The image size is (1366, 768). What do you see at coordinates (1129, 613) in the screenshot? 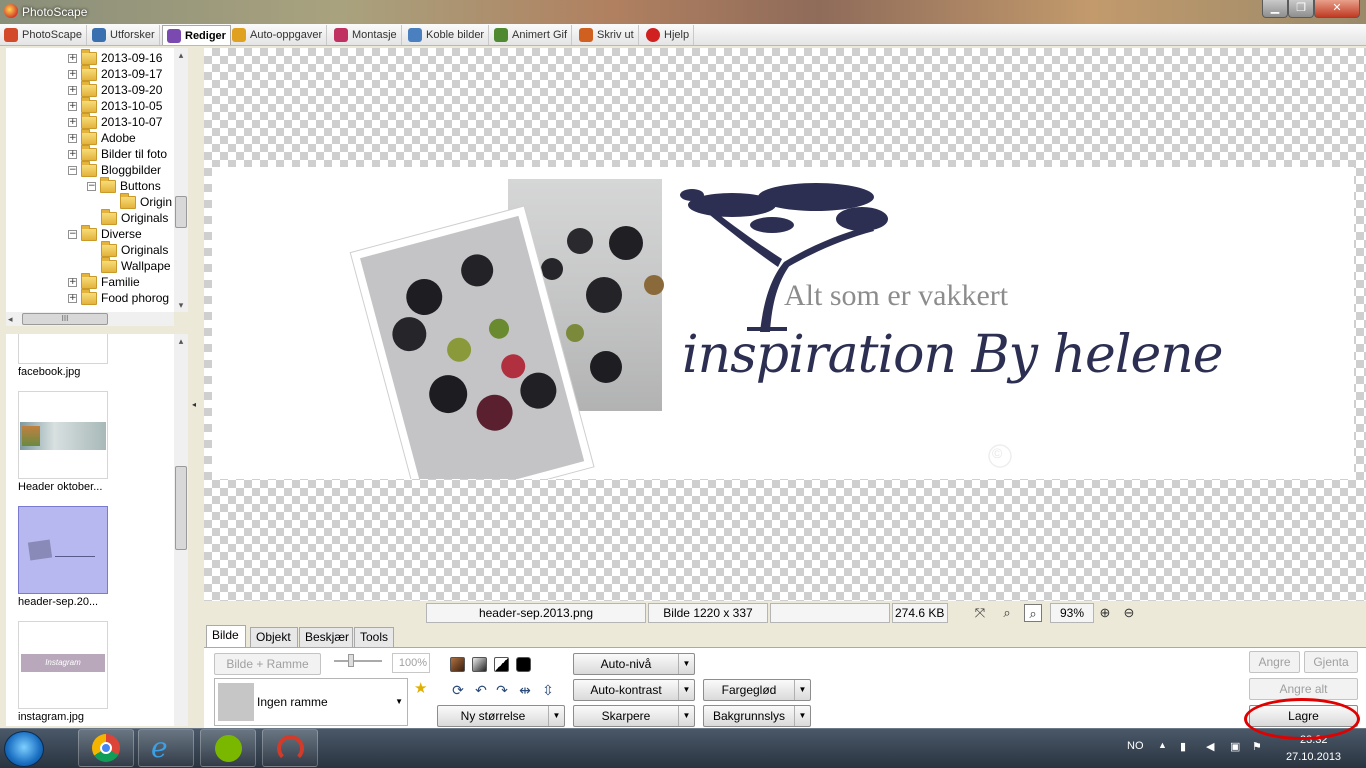
I see `zoom-out-icon: ⊖` at bounding box center [1129, 613].